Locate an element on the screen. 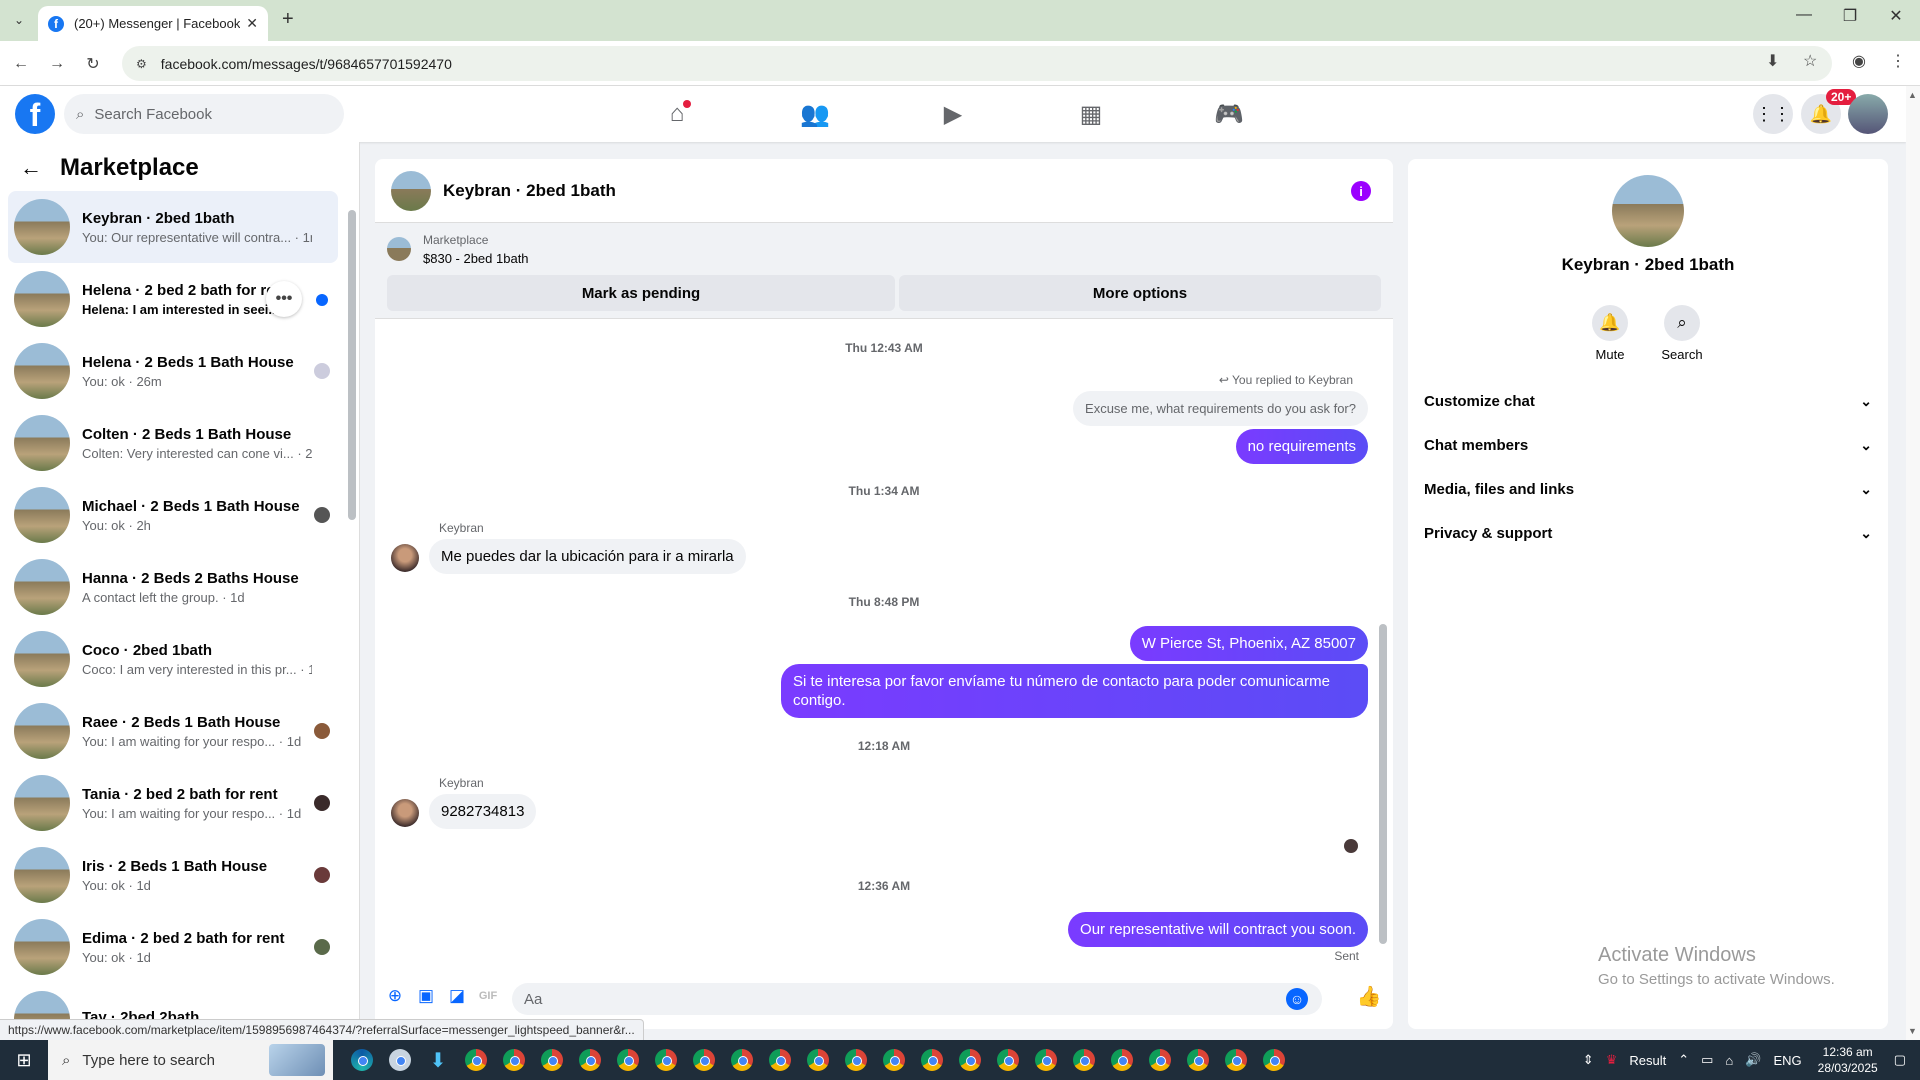 The height and width of the screenshot is (1080, 1920). windows-start-icon: ⊞ is located at coordinates (24, 1060).